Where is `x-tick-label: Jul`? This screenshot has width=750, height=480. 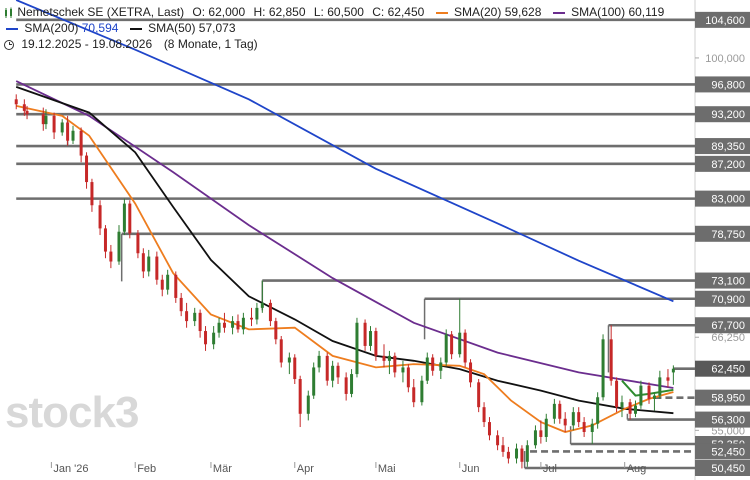
x-tick-label: Jul is located at coordinates (550, 469).